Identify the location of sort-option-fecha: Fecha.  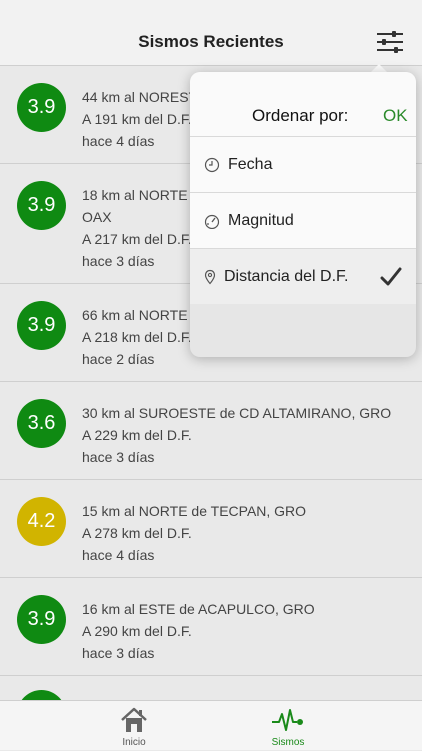
(303, 164).